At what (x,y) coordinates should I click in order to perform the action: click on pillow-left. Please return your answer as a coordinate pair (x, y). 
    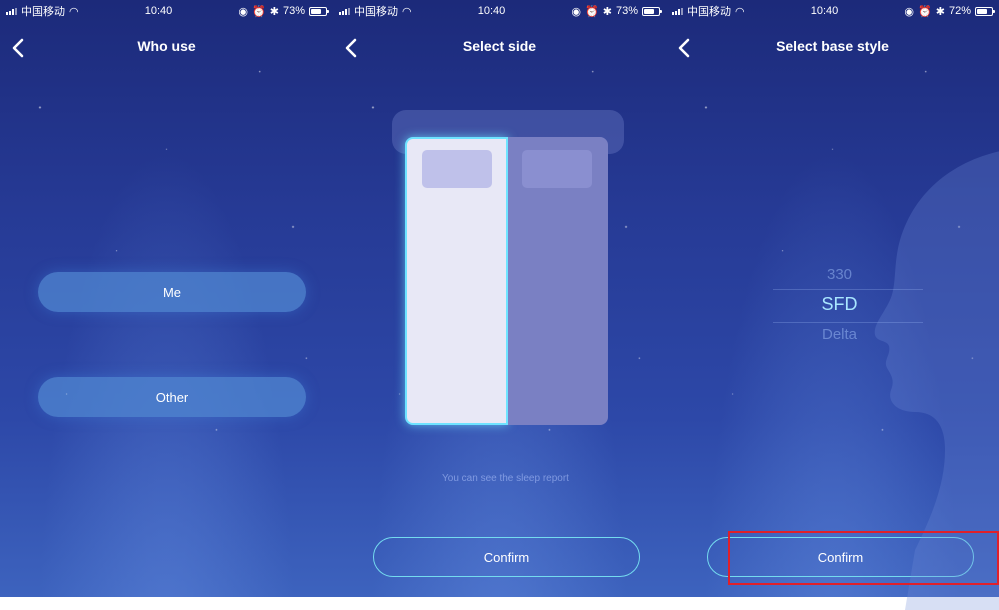
    Looking at the image, I should click on (457, 169).